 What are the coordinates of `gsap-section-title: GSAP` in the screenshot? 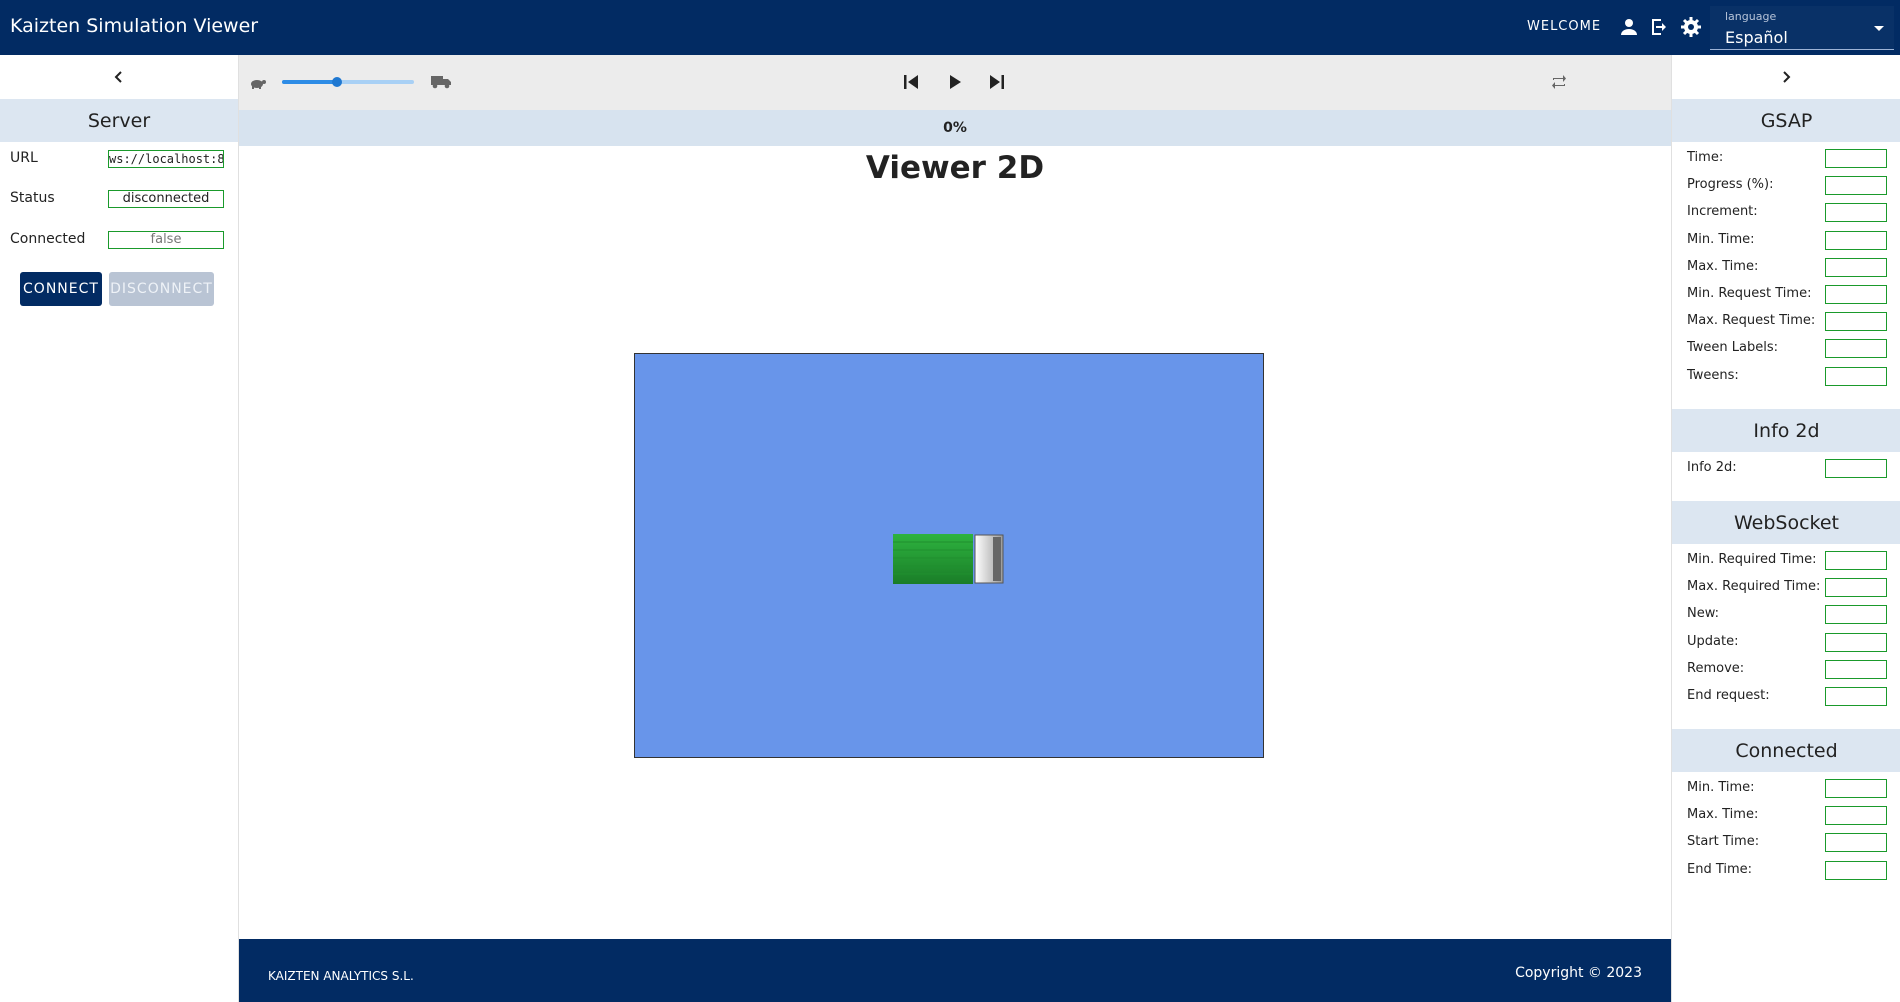 It's located at (1786, 120).